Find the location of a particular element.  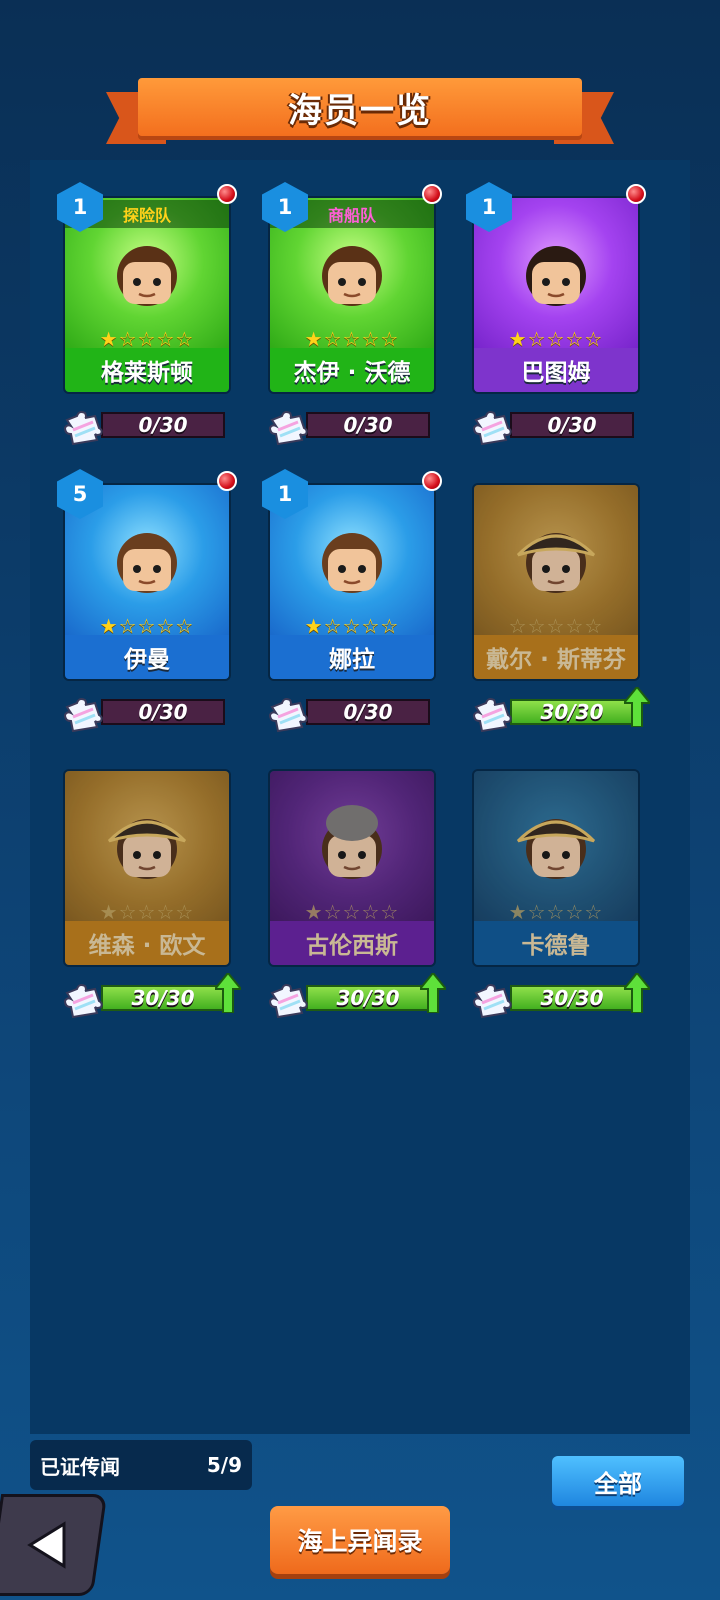

crew-name: 杰伊 · 沃德 is located at coordinates (352, 373).